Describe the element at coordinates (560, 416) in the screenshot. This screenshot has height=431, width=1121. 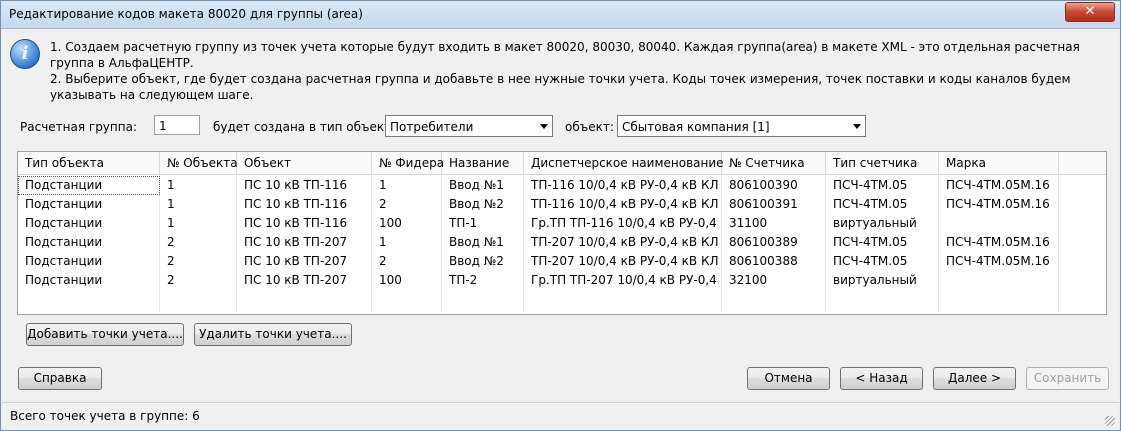
I see `status-bar: Всего точек учета в группе: 6` at that location.